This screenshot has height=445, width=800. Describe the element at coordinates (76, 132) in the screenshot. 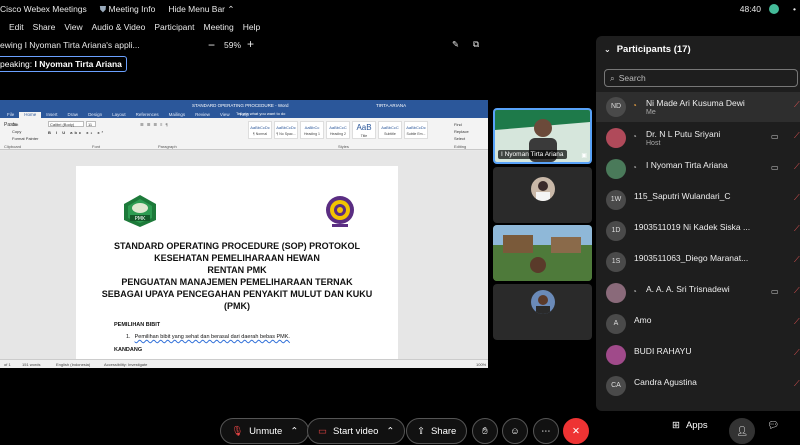

I see `font-format-buttons: B I U abc x₂ x²` at that location.